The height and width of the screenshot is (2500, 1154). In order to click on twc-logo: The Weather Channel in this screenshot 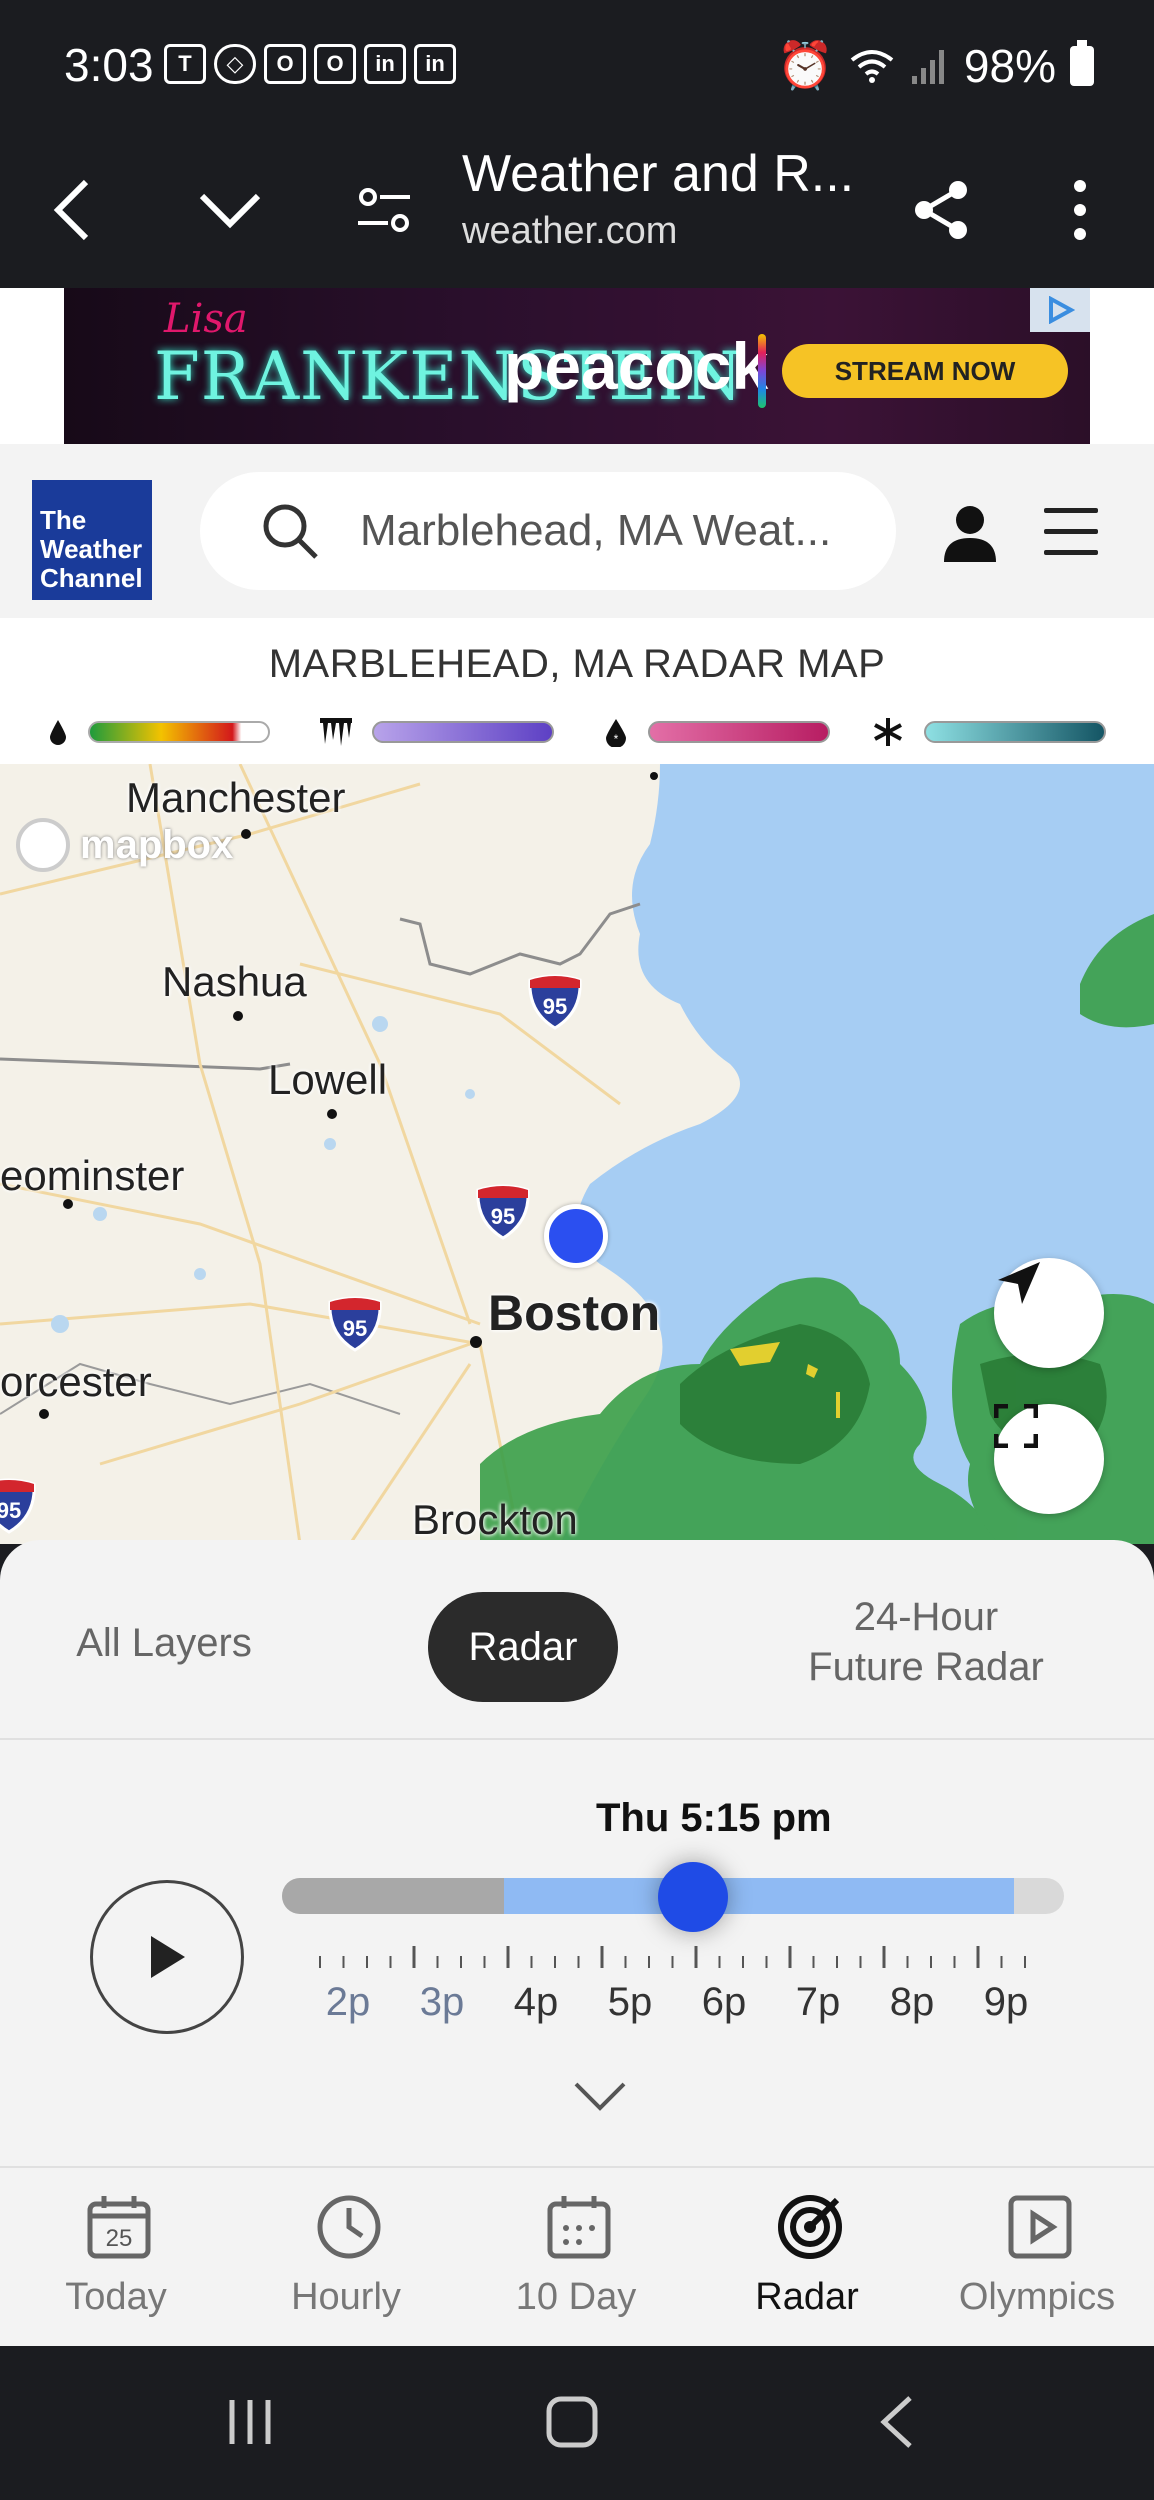, I will do `click(92, 540)`.